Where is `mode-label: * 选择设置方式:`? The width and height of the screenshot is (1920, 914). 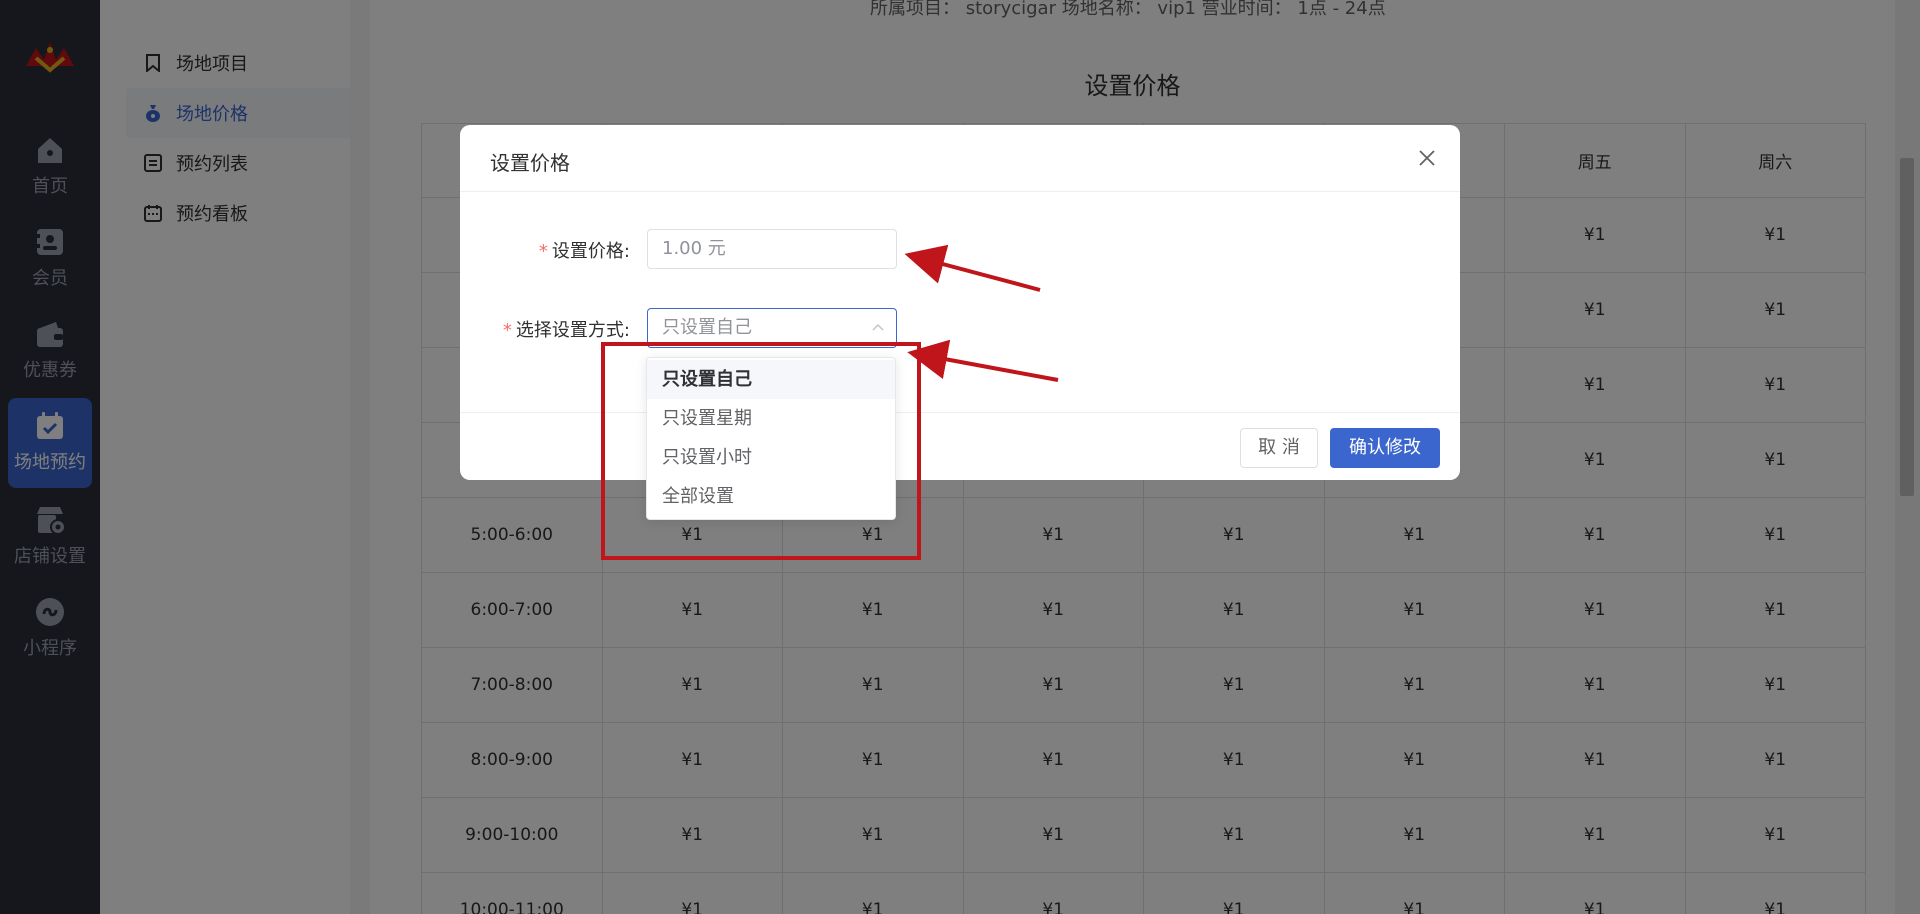 mode-label: * 选择设置方式: is located at coordinates (566, 329).